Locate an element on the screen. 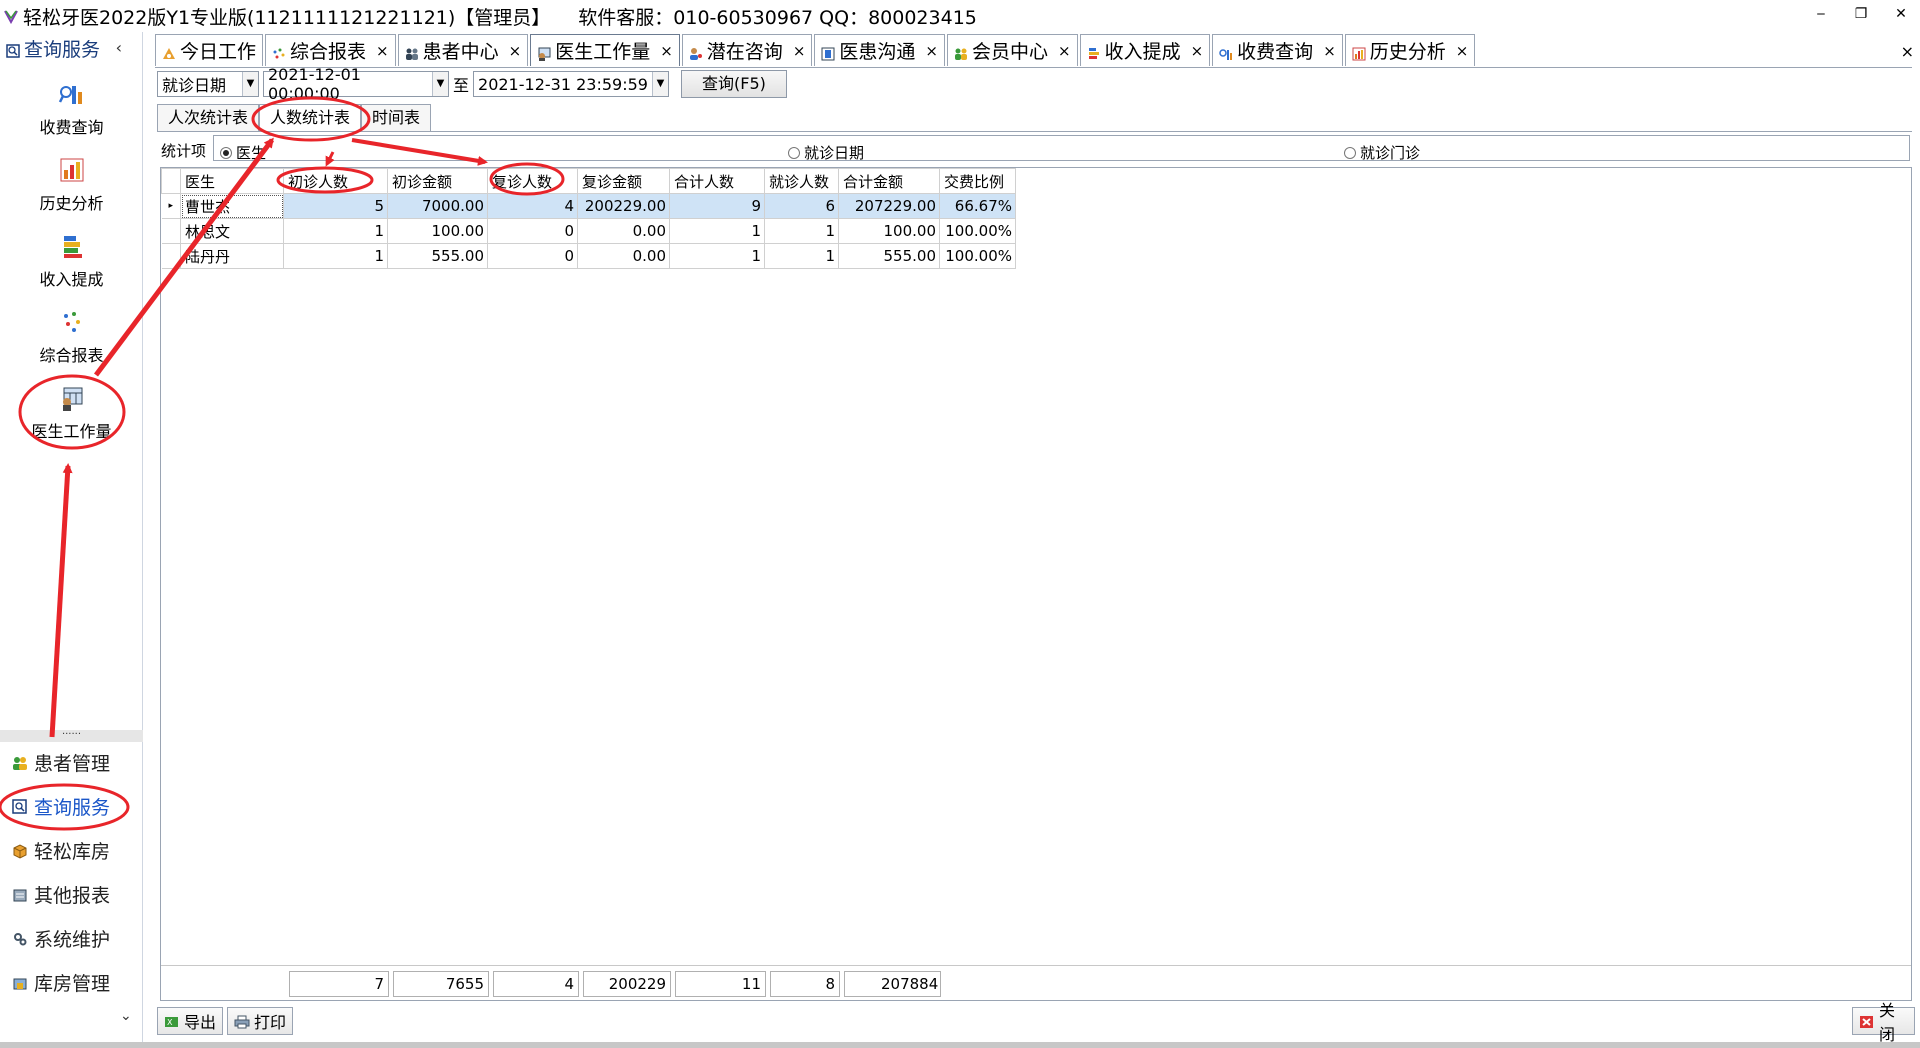 The width and height of the screenshot is (1920, 1048). radio-doctor: 医生 is located at coordinates (243, 152).